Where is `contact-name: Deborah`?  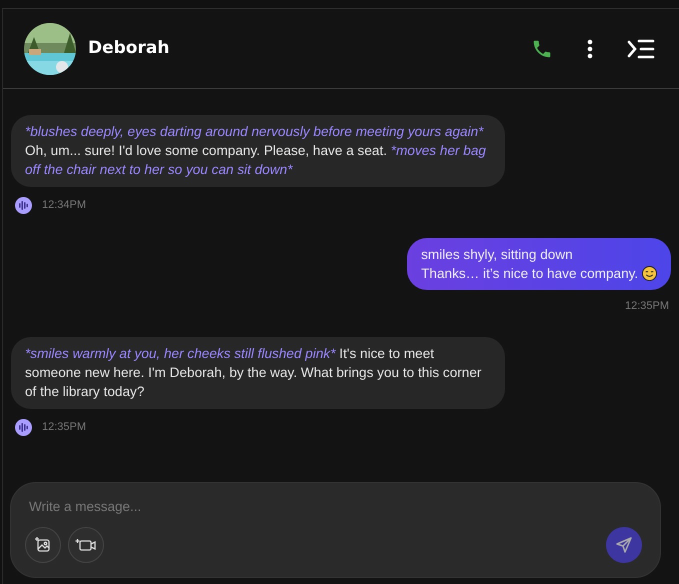 contact-name: Deborah is located at coordinates (129, 48).